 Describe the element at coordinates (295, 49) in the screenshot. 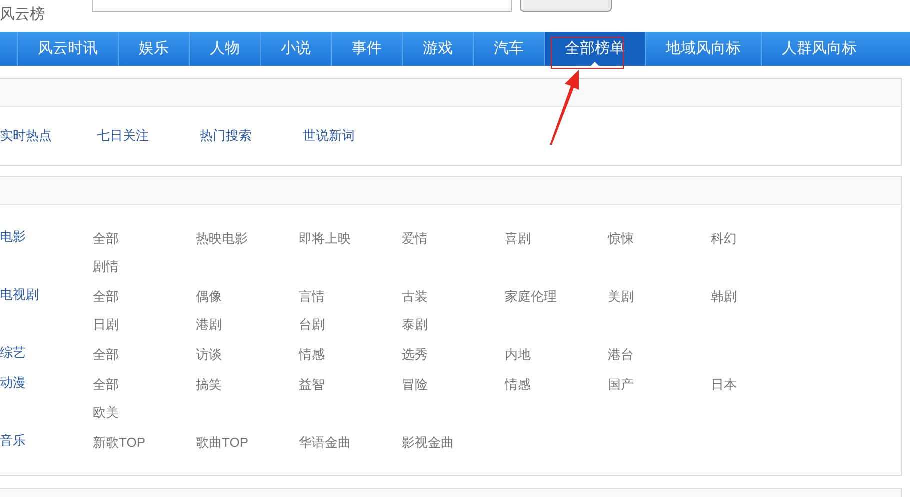

I see `nav-tab: 小说` at that location.